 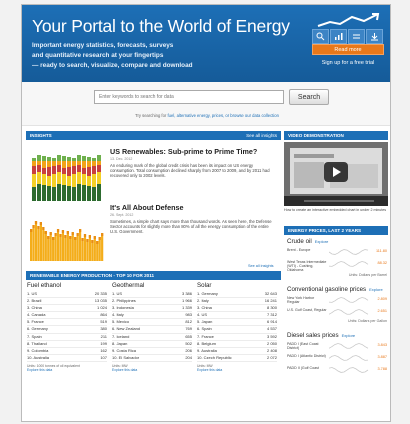 What do you see at coordinates (337, 346) in the screenshot?
I see `price-row: PADD I (East Coast District) 3.843` at bounding box center [337, 346].